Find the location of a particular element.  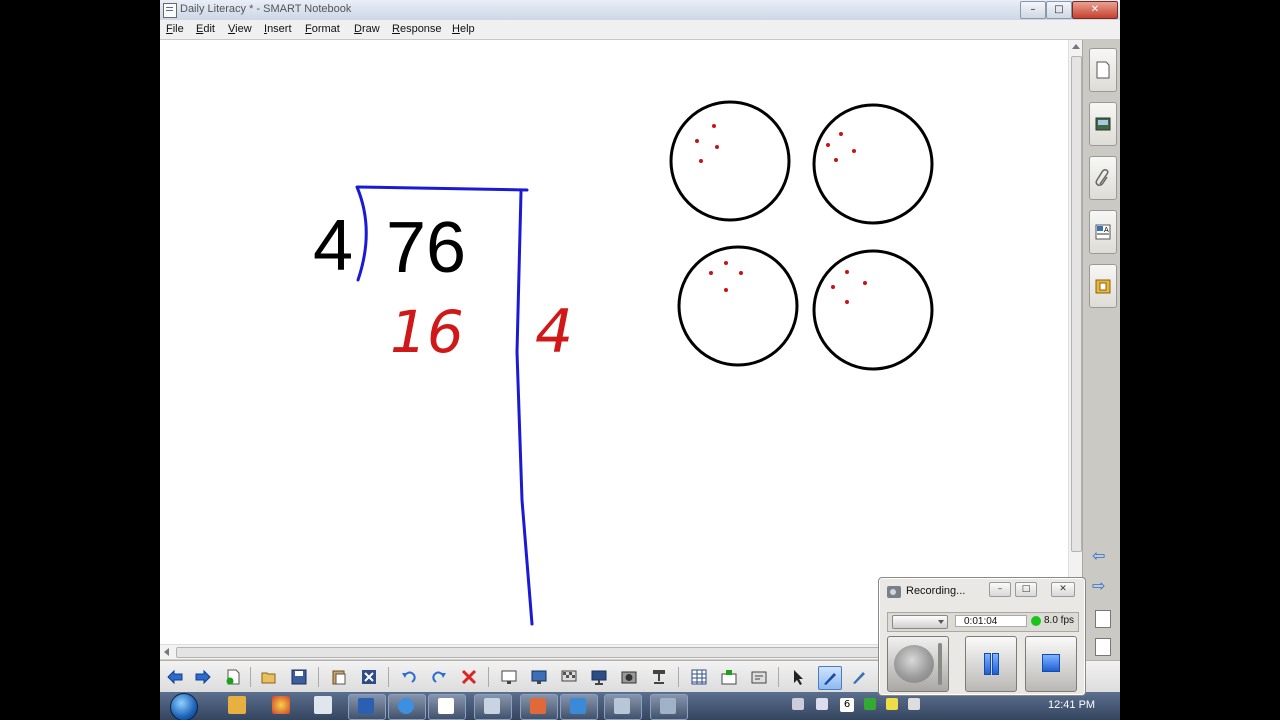

stop-button is located at coordinates (1051, 664).